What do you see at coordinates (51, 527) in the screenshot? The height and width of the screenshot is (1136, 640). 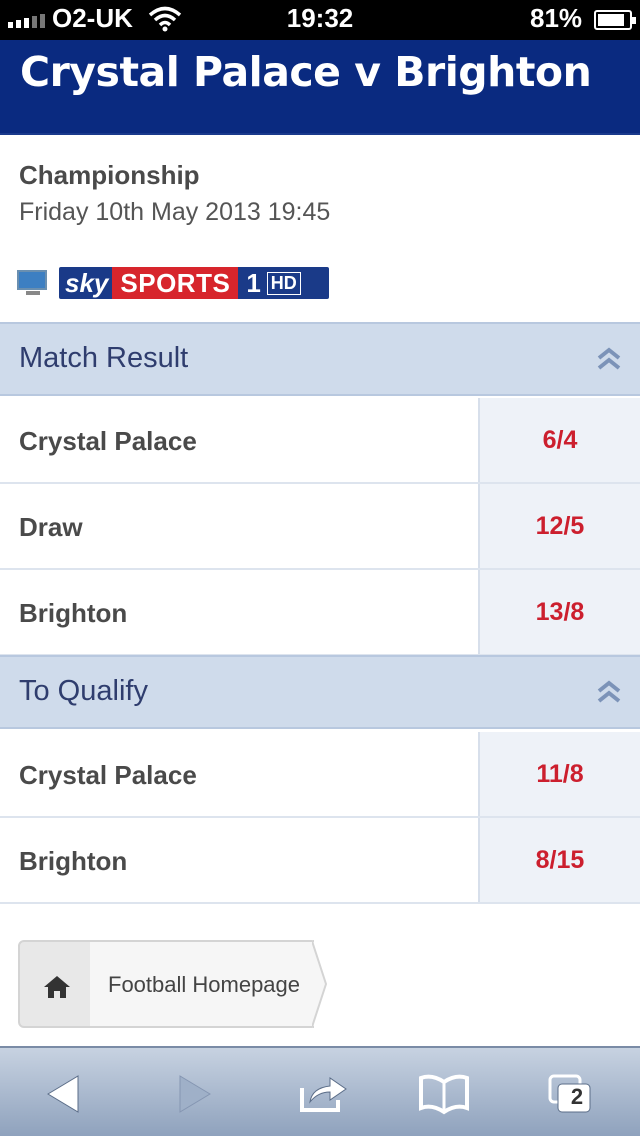 I see `selection-name: Draw` at bounding box center [51, 527].